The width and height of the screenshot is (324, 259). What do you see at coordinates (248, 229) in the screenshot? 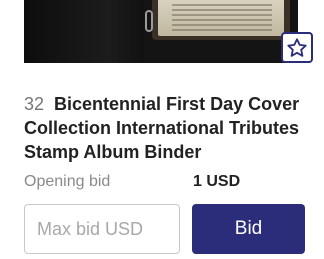
I see `bid-button: Bid` at bounding box center [248, 229].